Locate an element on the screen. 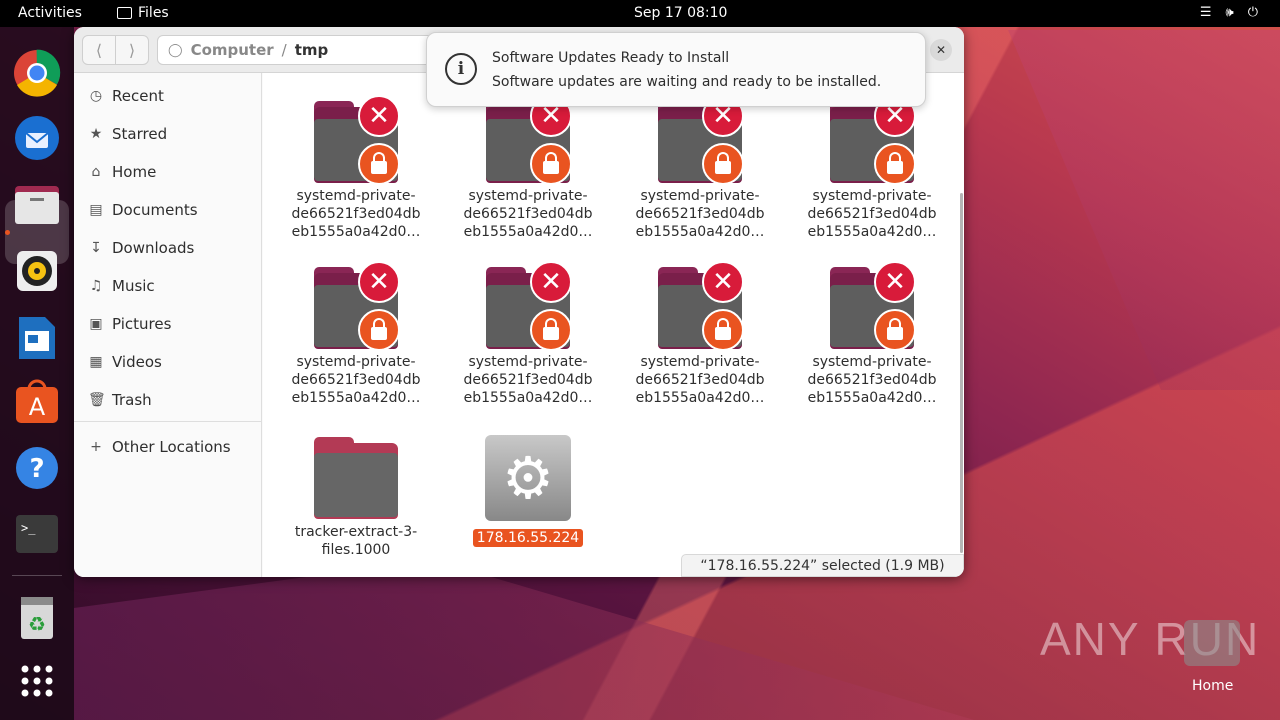 This screenshot has width=1280, height=720. sidebar-separator is located at coordinates (168, 421).